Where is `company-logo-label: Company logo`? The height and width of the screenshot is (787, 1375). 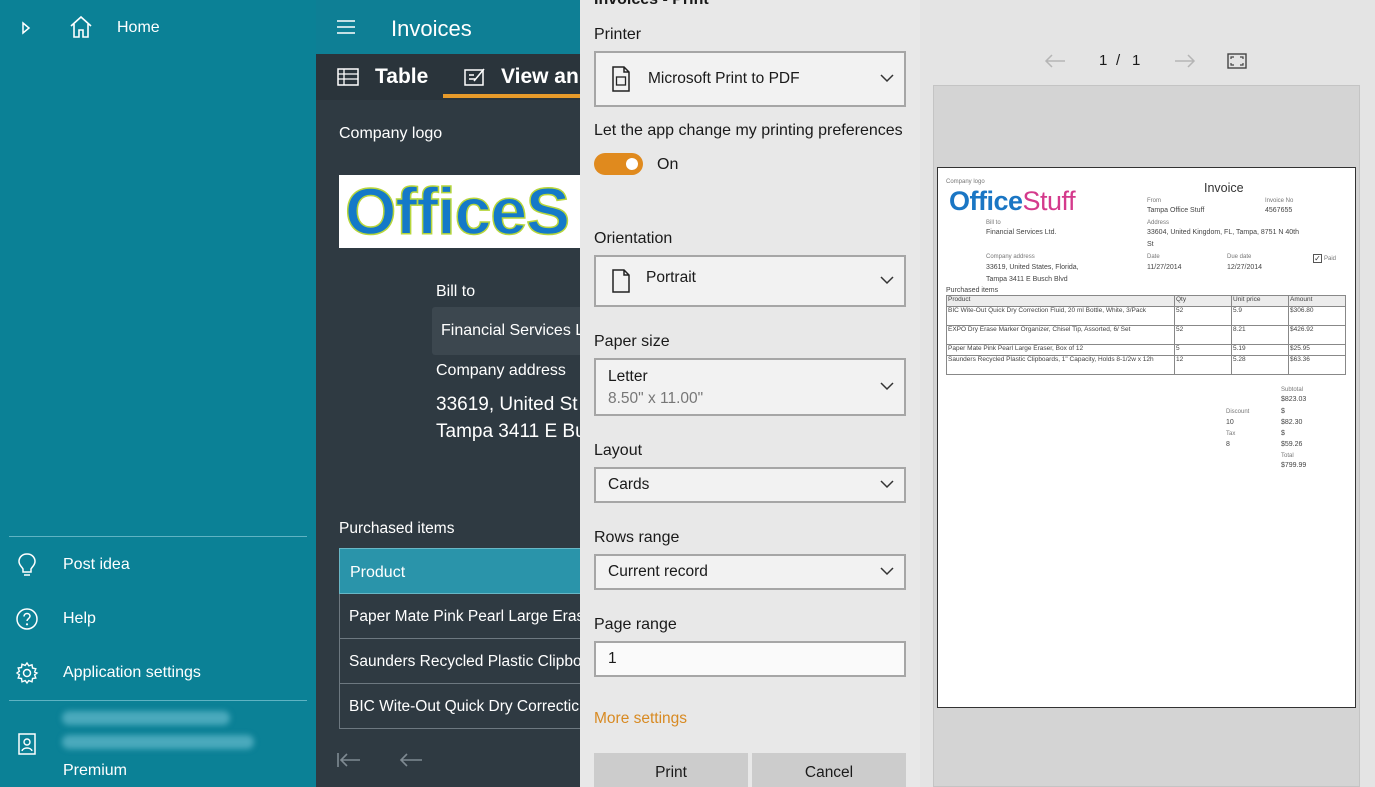 company-logo-label: Company logo is located at coordinates (391, 133).